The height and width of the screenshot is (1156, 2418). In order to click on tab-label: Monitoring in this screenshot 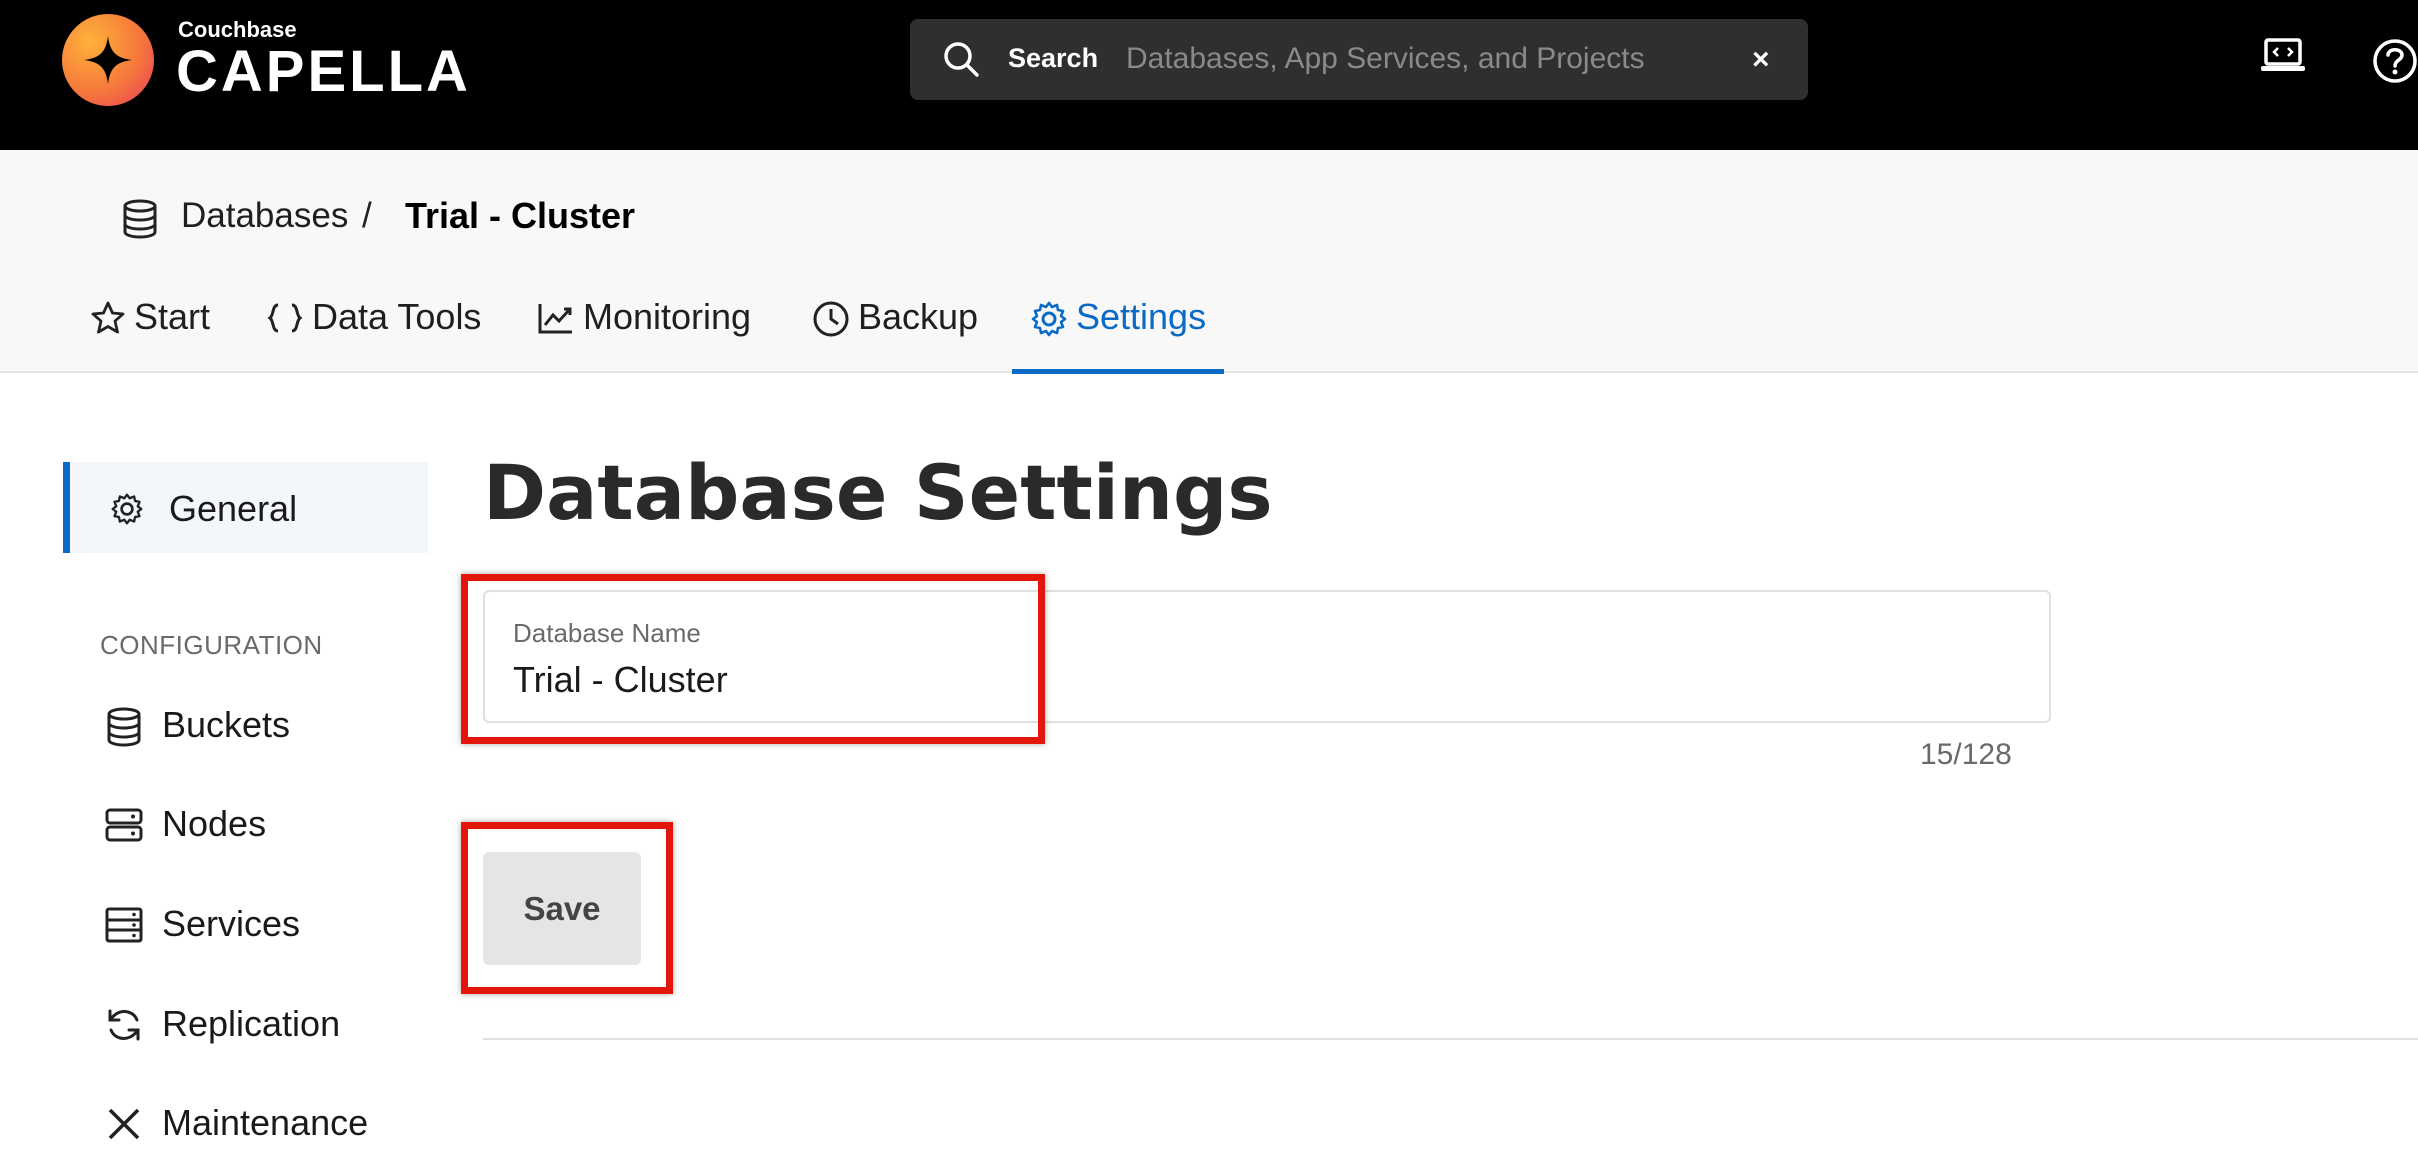, I will do `click(667, 316)`.